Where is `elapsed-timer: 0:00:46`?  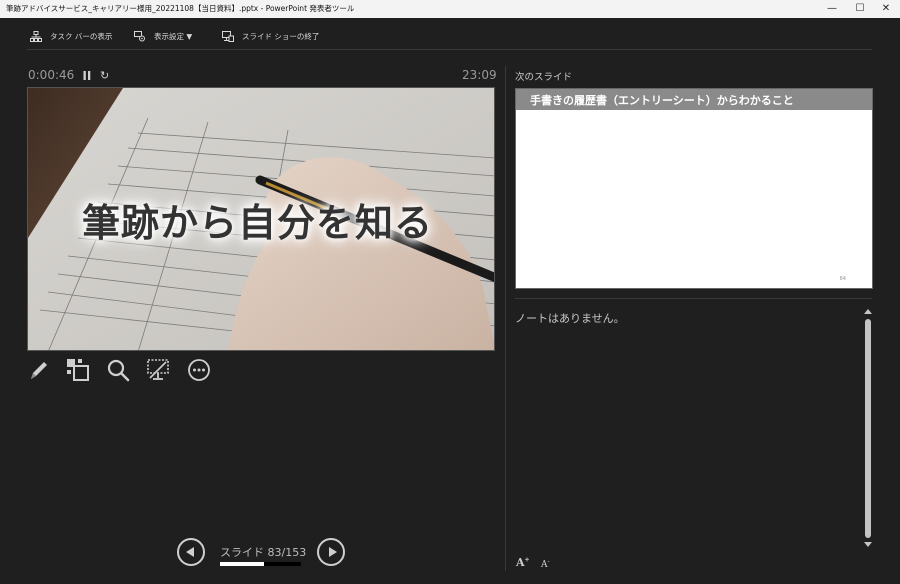 elapsed-timer: 0:00:46 is located at coordinates (51, 75).